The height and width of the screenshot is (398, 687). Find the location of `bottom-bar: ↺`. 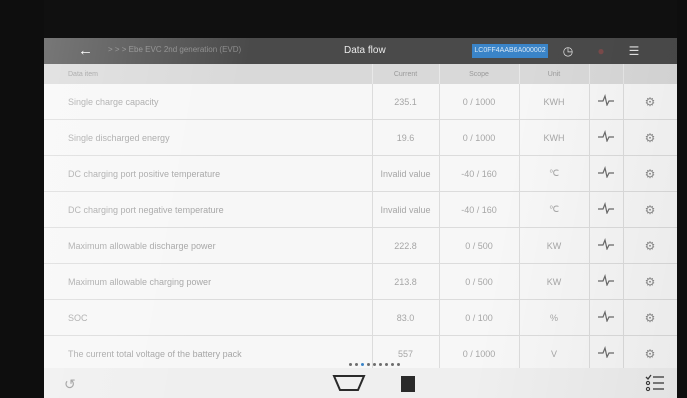

bottom-bar: ↺ is located at coordinates (360, 383).